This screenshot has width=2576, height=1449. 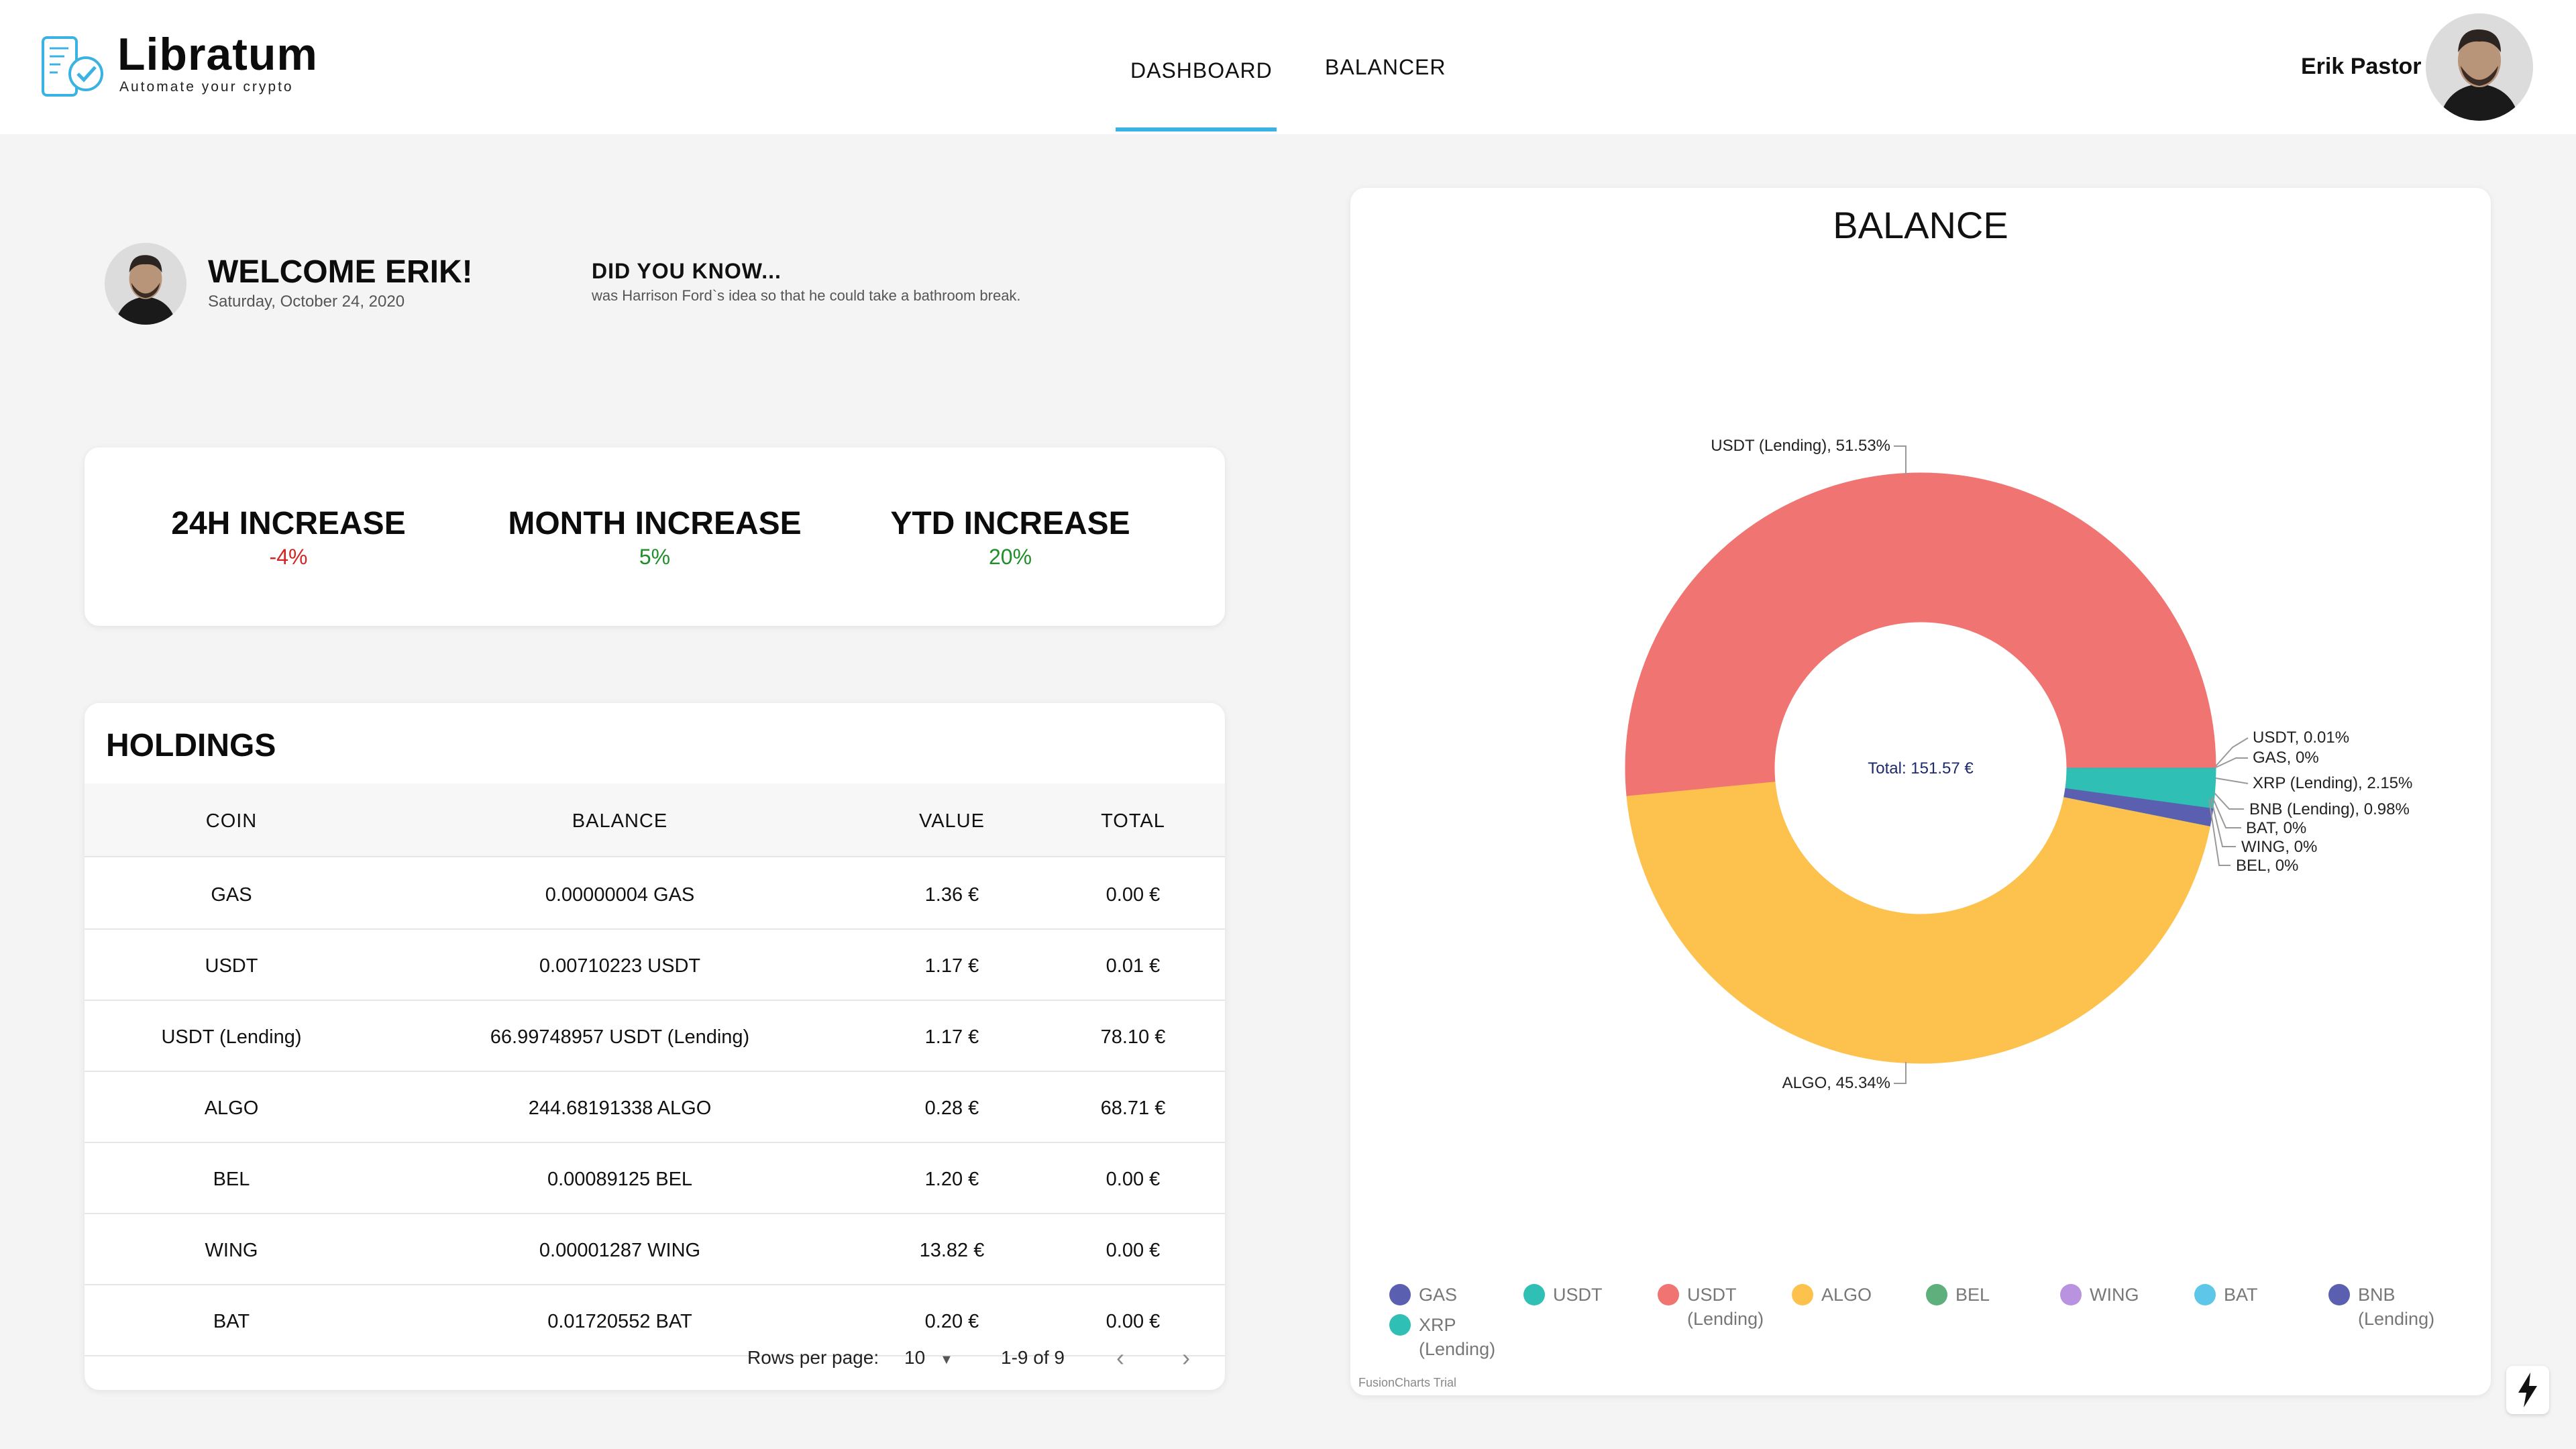 I want to click on balance-cell: 0.00000004 GAS, so click(x=620, y=895).